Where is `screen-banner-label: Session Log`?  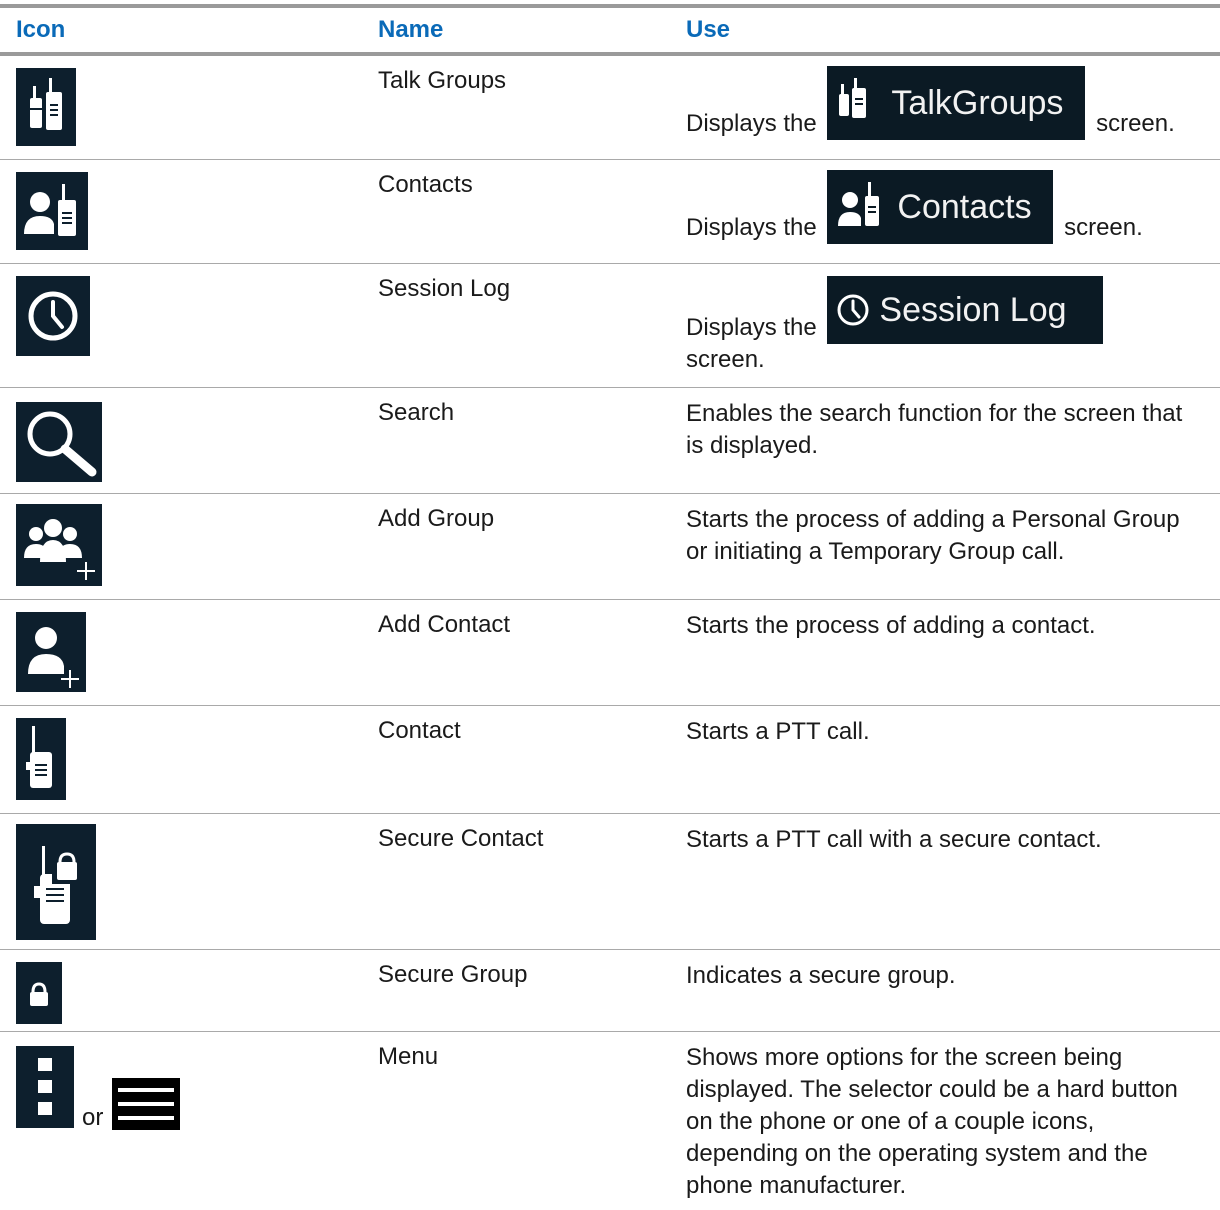 screen-banner-label: Session Log is located at coordinates (973, 310).